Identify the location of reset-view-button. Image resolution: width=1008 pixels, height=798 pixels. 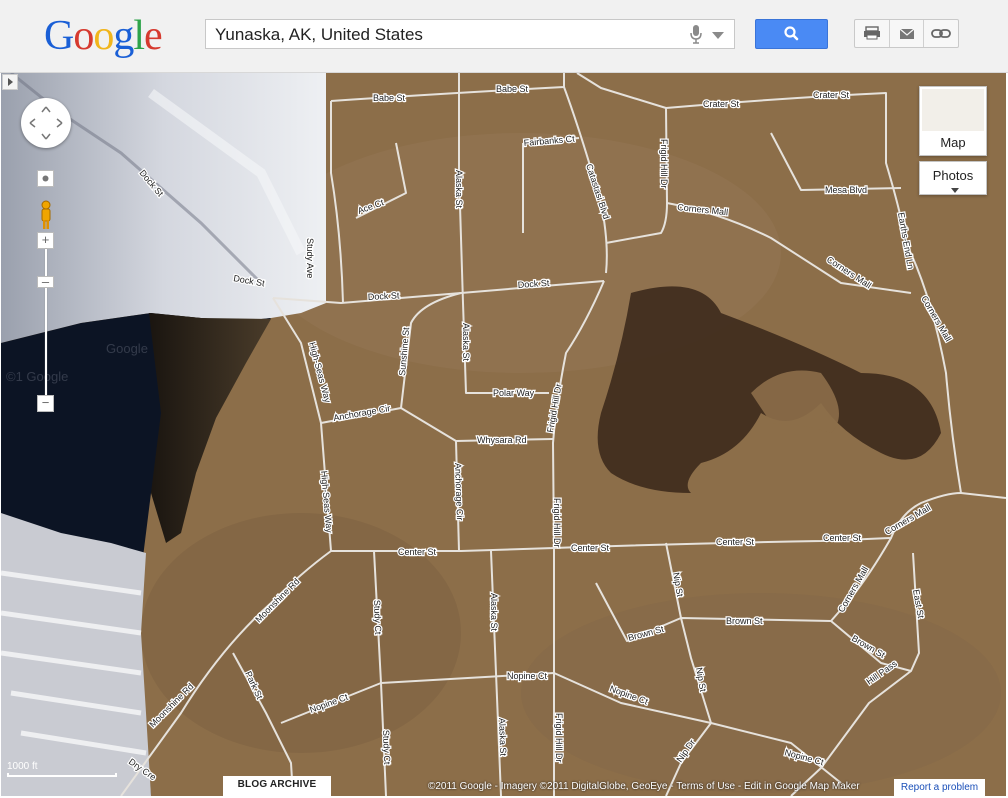
(45, 178).